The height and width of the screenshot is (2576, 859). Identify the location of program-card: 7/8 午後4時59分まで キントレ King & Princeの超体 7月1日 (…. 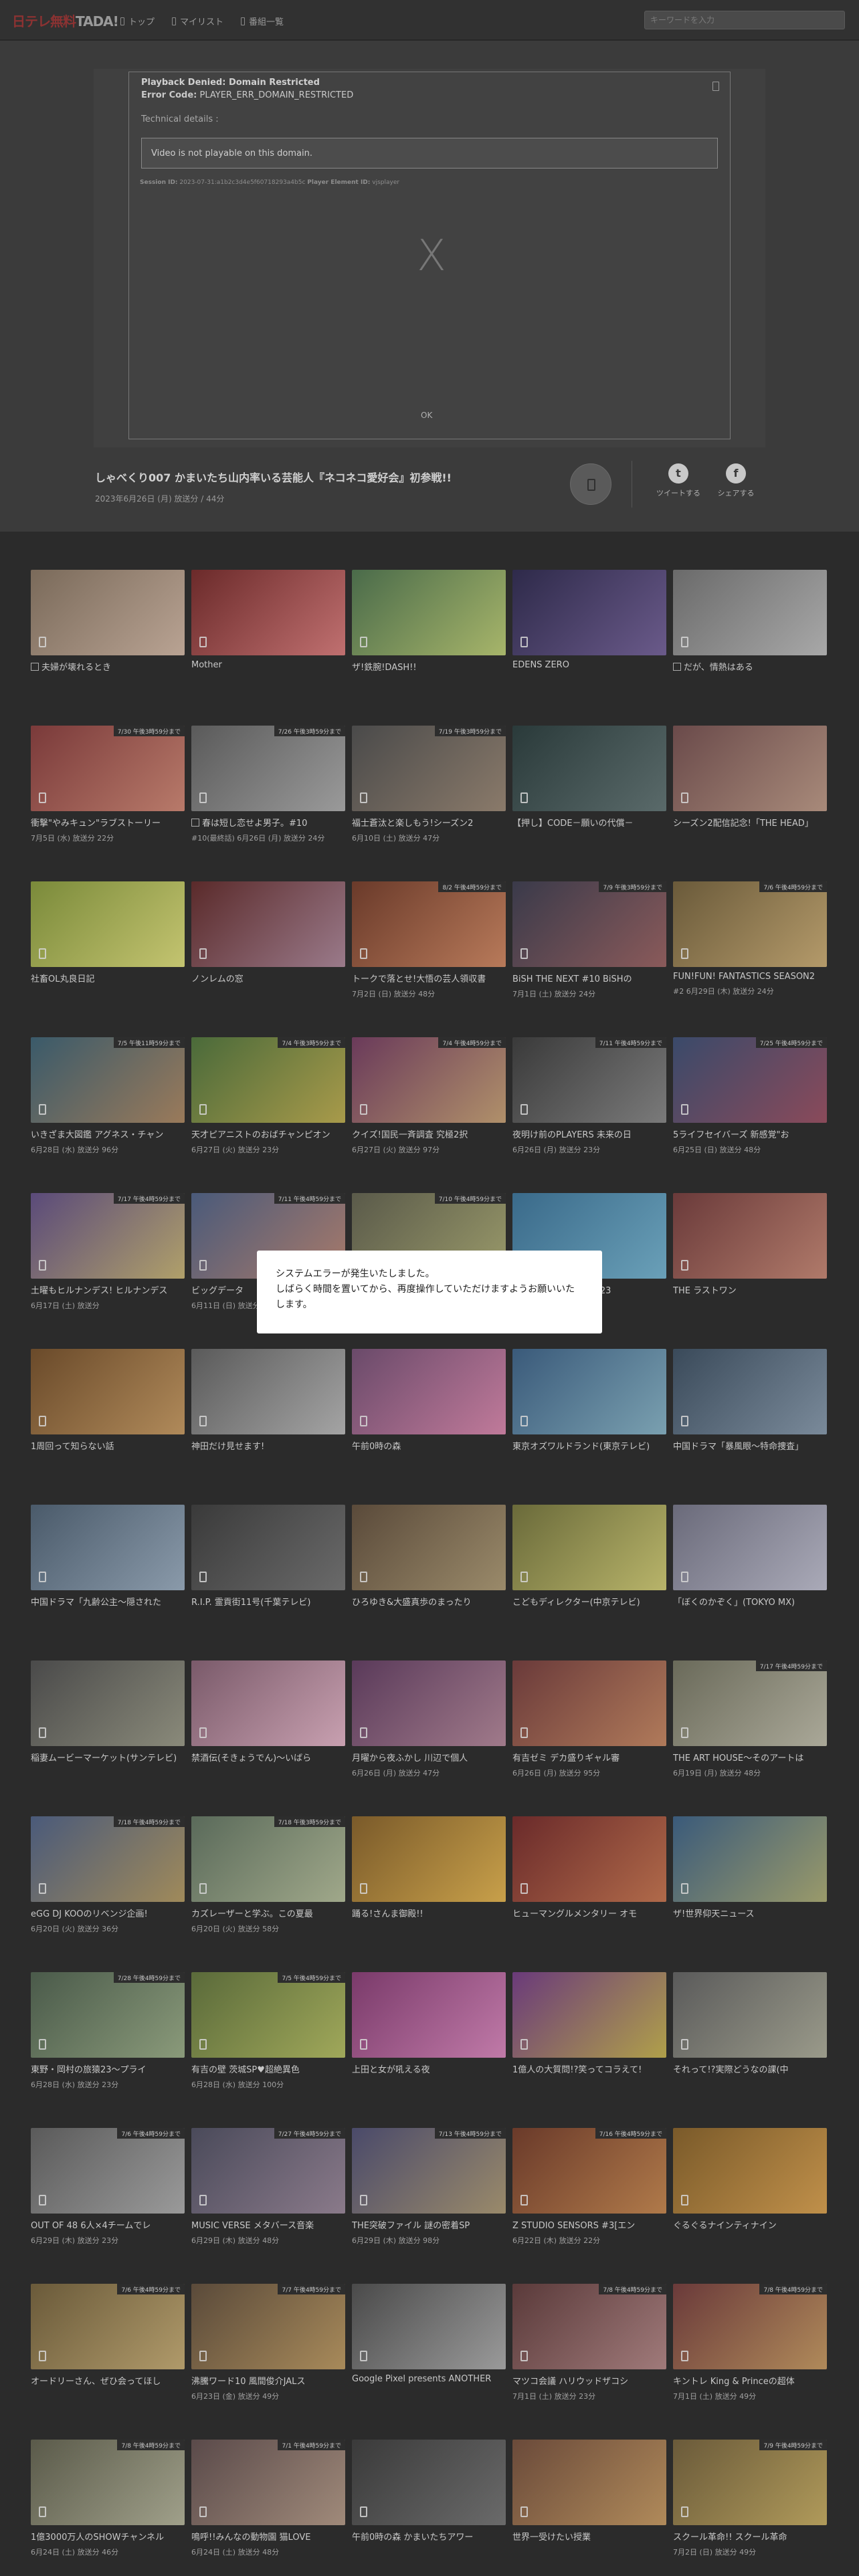
(750, 2342).